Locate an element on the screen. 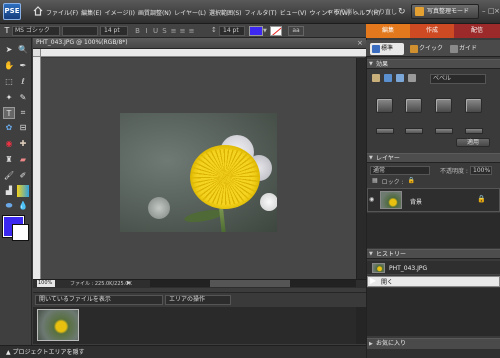 The image size is (500, 358). close-window-button: × is located at coordinates (497, 11).